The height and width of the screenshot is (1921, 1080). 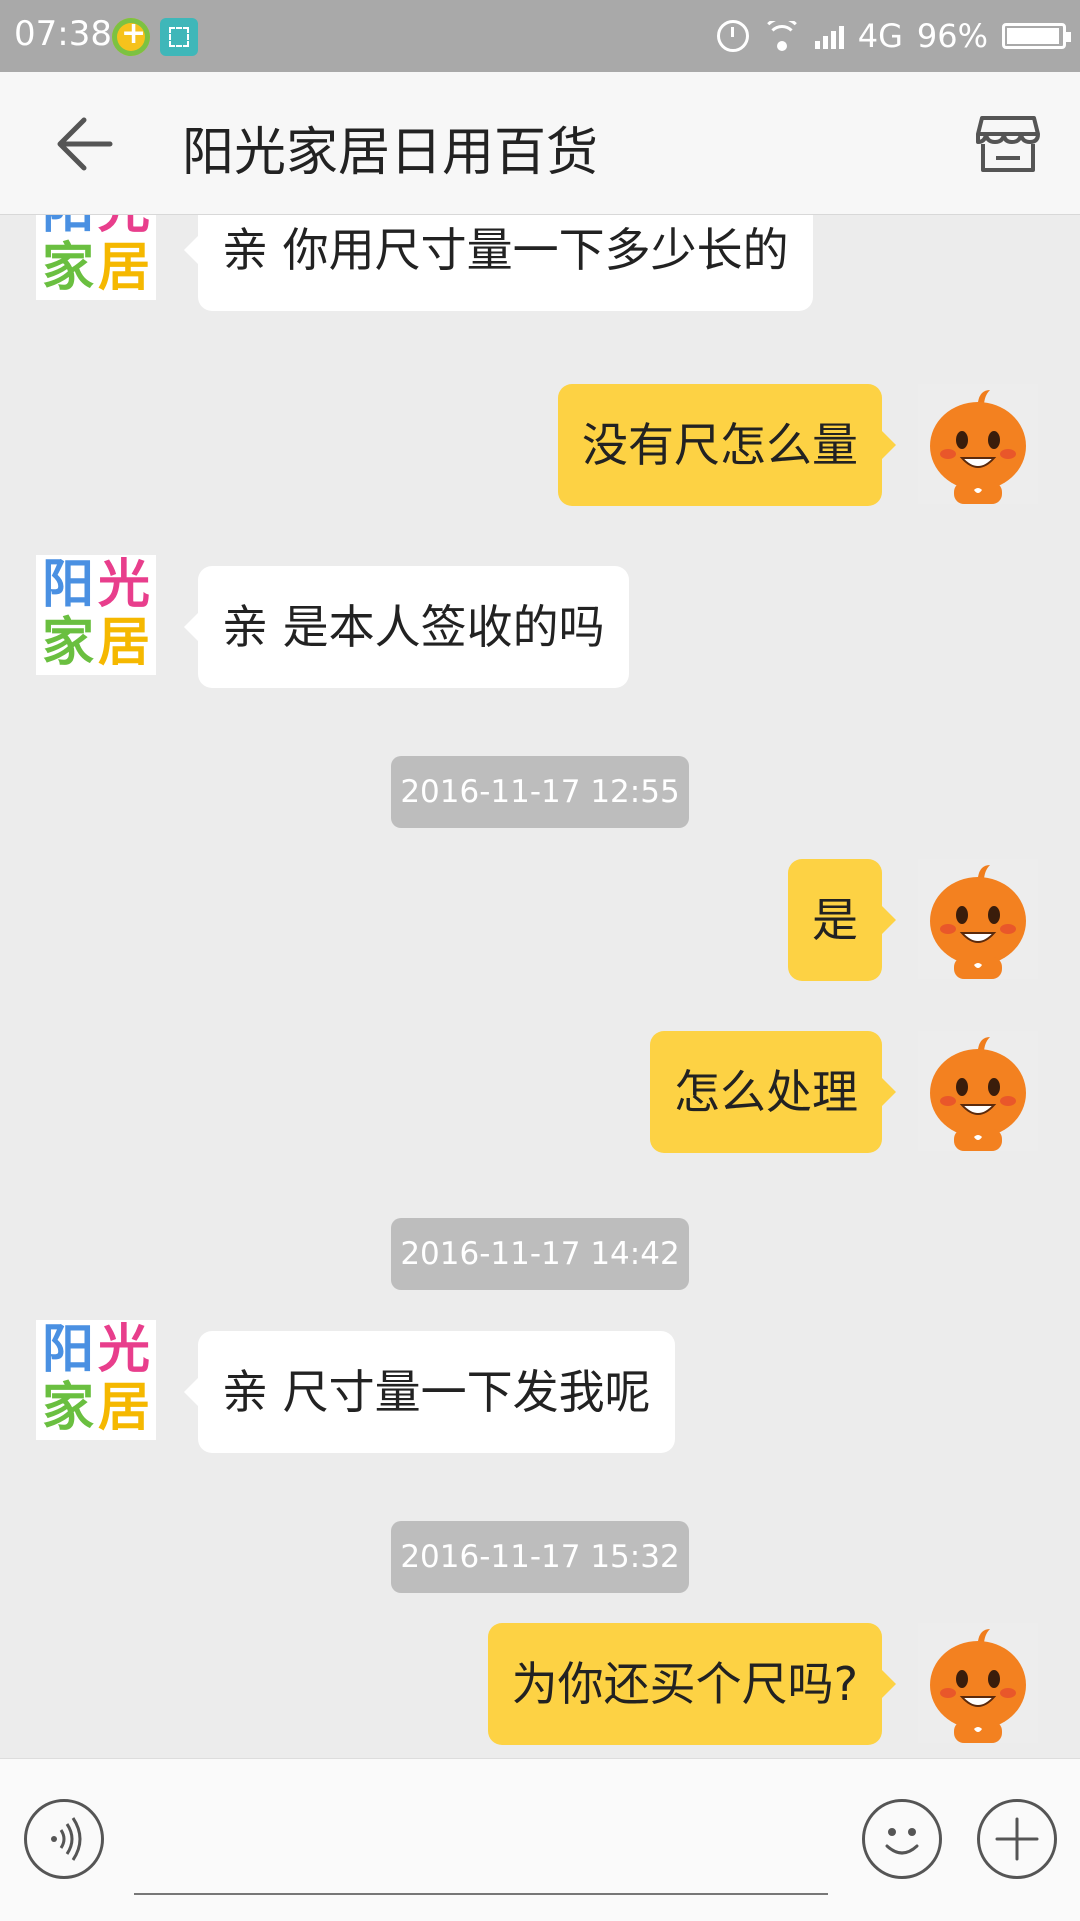 I want to click on message-timestamp: 2016-11-17 14:42, so click(x=540, y=1254).